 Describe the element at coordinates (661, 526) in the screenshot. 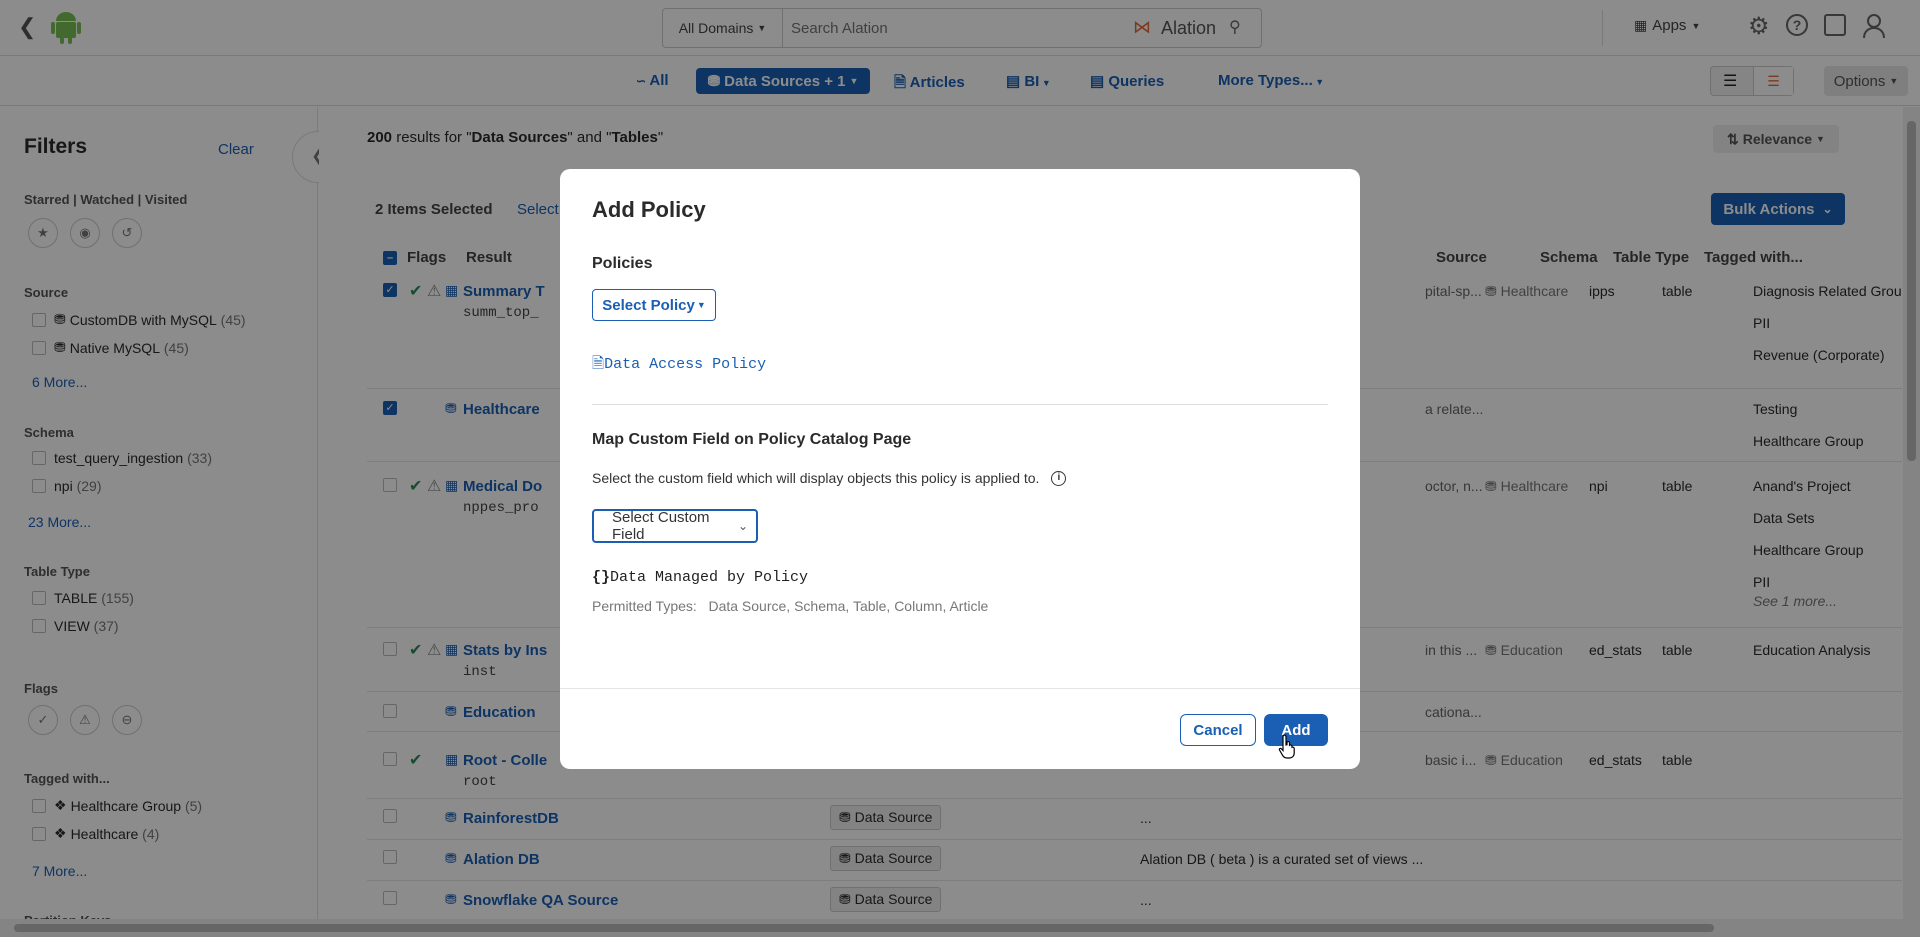

I see `select-custom-field-label: Select Custom Field` at that location.